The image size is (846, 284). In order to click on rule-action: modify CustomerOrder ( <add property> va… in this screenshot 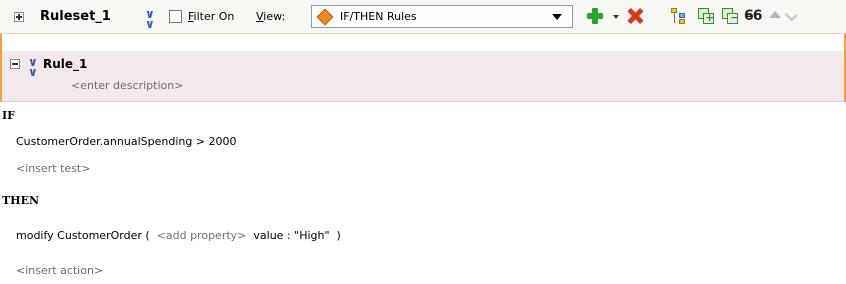, I will do `click(178, 235)`.